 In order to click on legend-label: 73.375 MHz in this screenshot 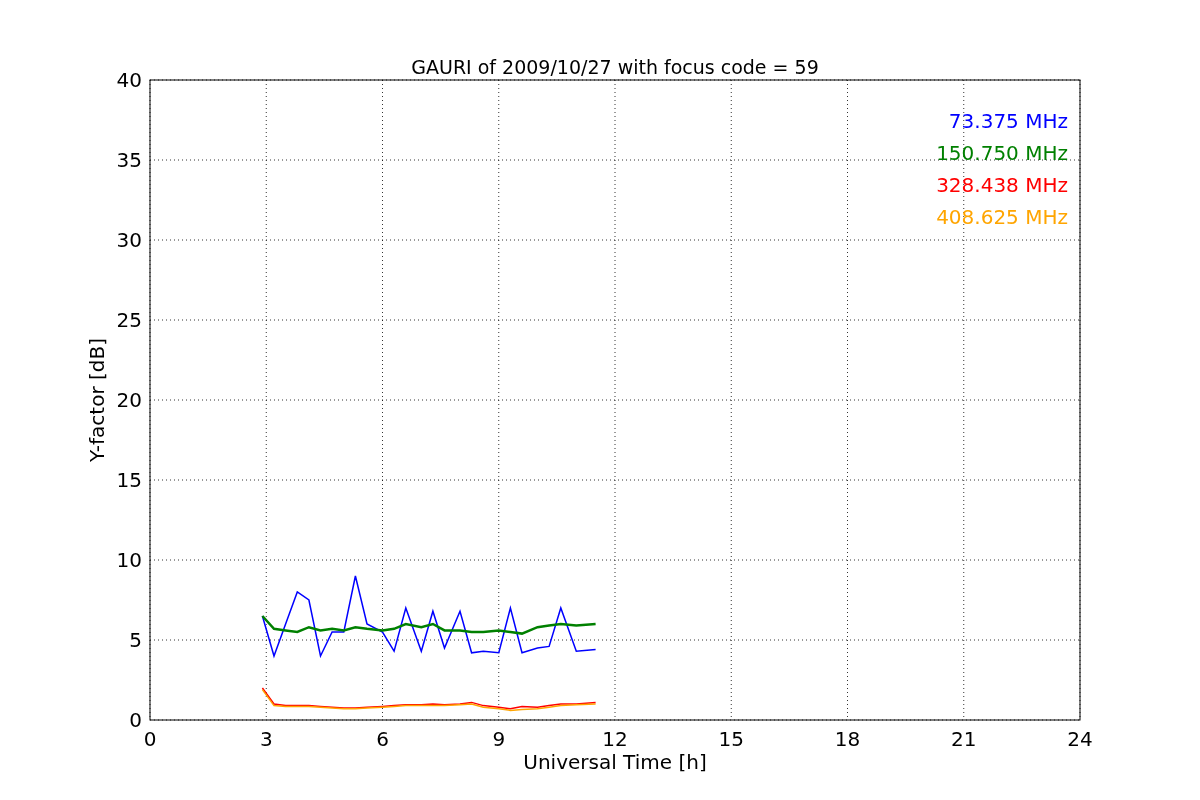, I will do `click(1008, 121)`.